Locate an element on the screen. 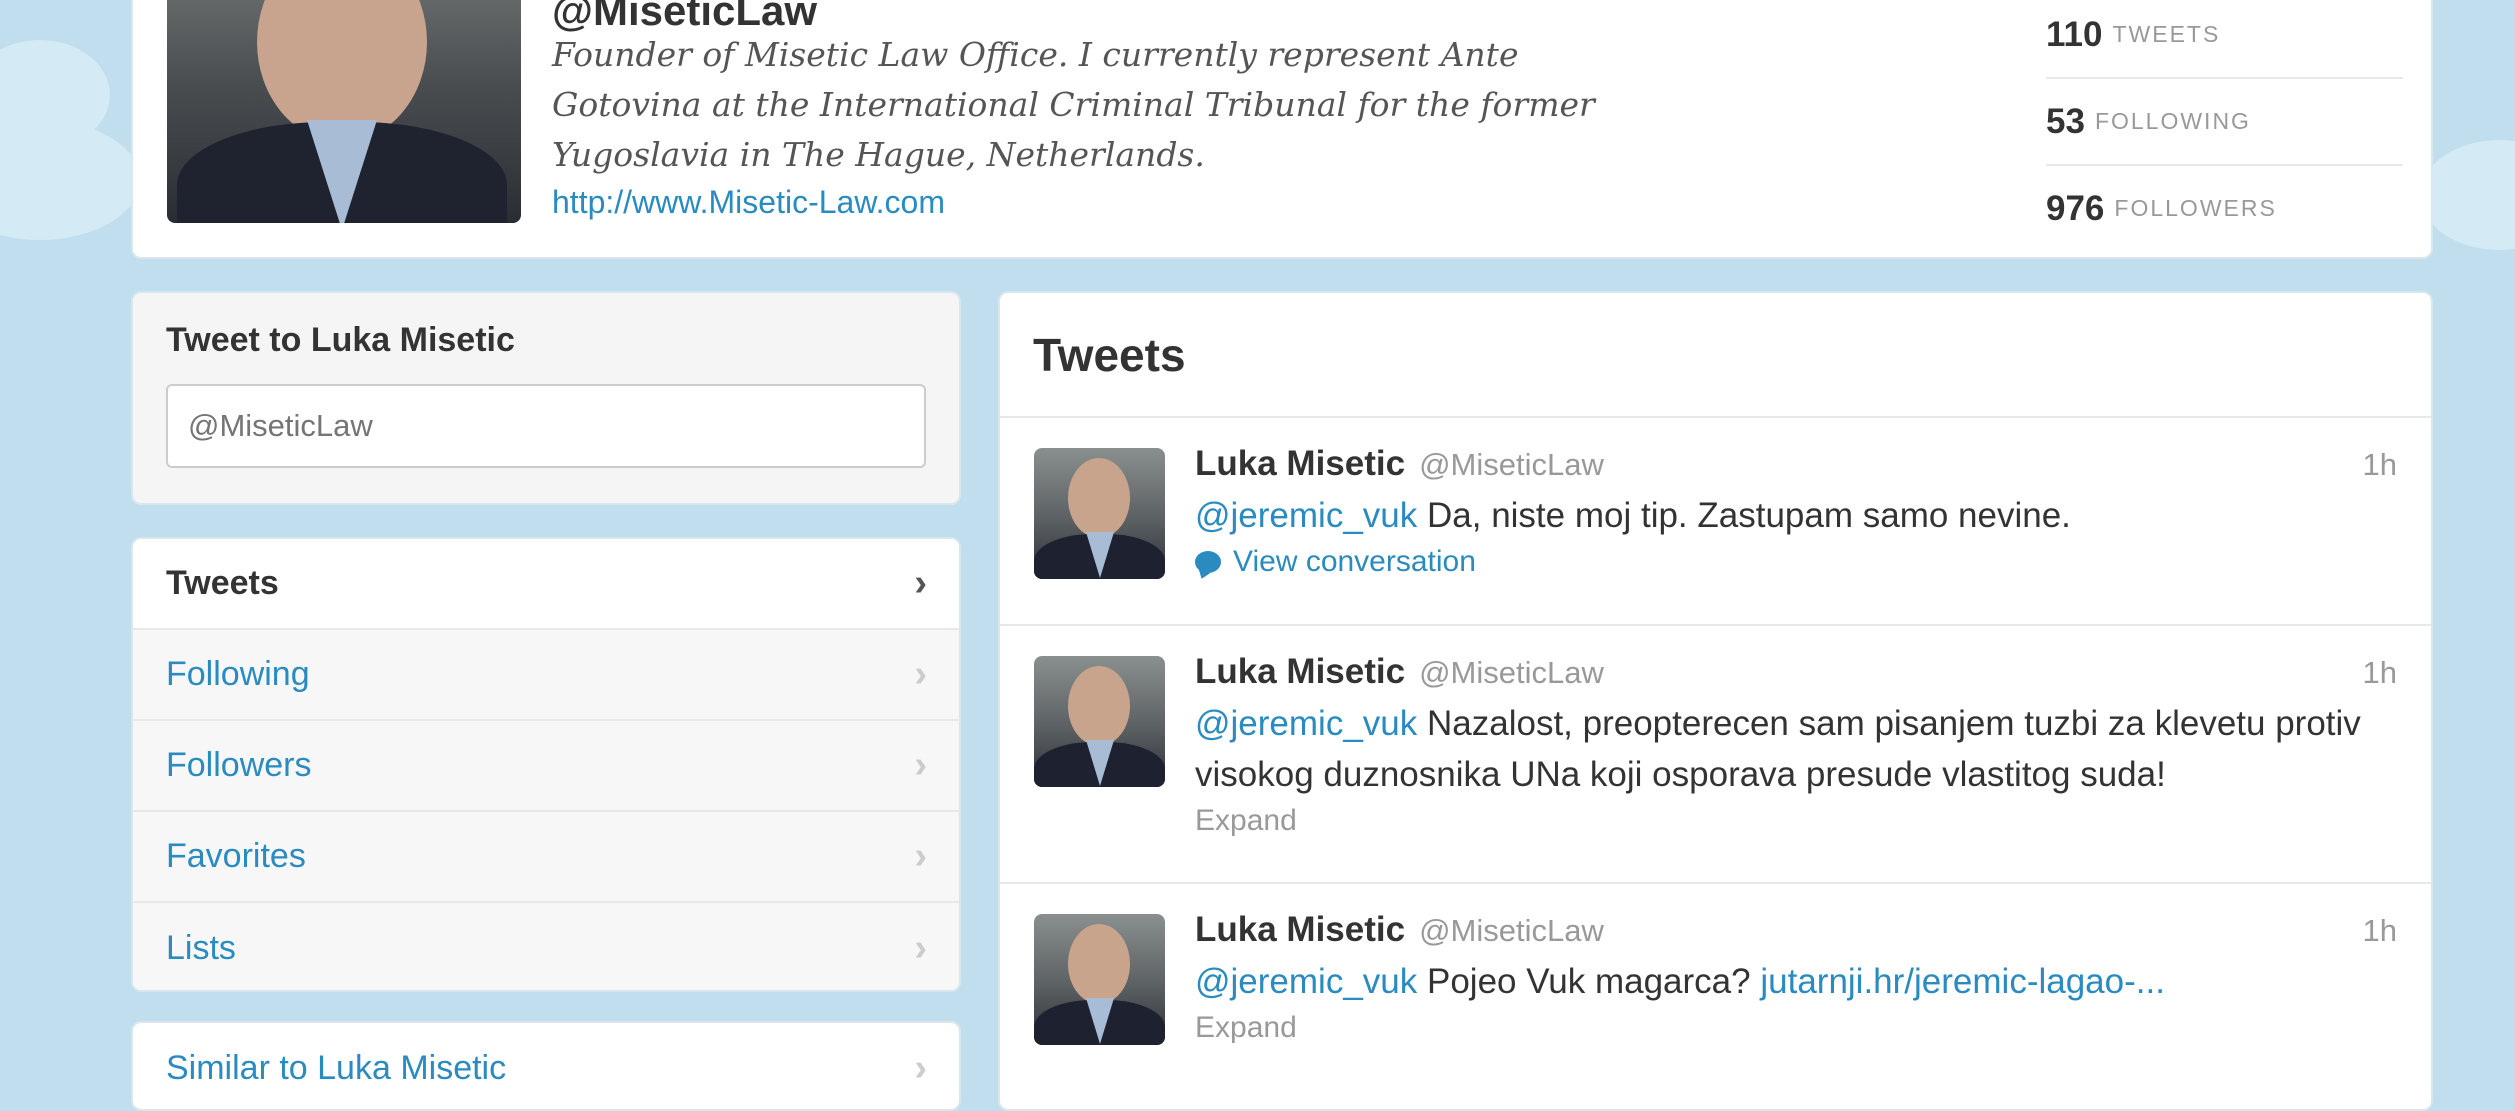 Image resolution: width=2515 pixels, height=1111 pixels. stat-following: 53 FOLLOWING is located at coordinates (2224, 122).